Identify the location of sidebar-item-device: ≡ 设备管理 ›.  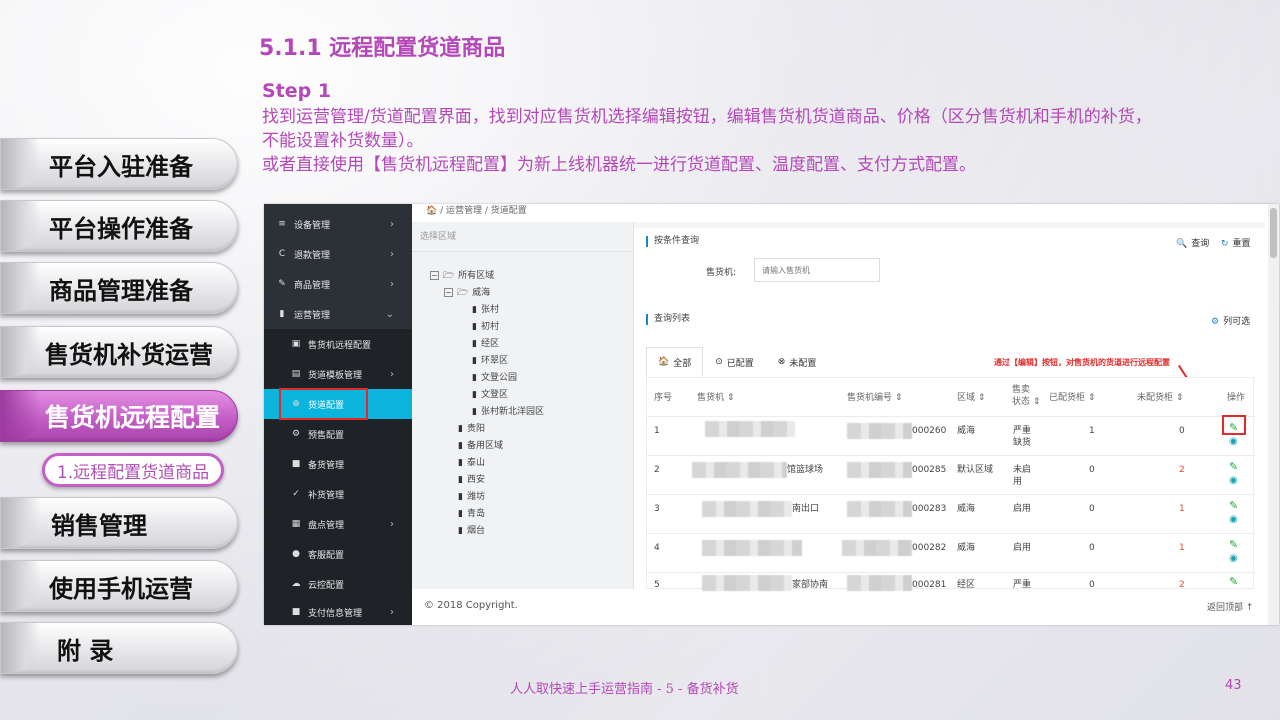
(338, 224).